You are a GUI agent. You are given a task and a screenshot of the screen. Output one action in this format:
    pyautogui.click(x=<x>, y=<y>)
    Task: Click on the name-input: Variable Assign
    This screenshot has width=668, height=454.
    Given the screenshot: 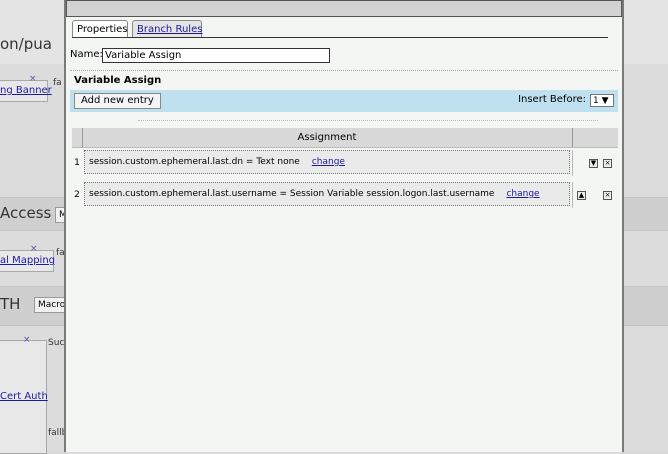 What is the action you would take?
    pyautogui.click(x=216, y=55)
    